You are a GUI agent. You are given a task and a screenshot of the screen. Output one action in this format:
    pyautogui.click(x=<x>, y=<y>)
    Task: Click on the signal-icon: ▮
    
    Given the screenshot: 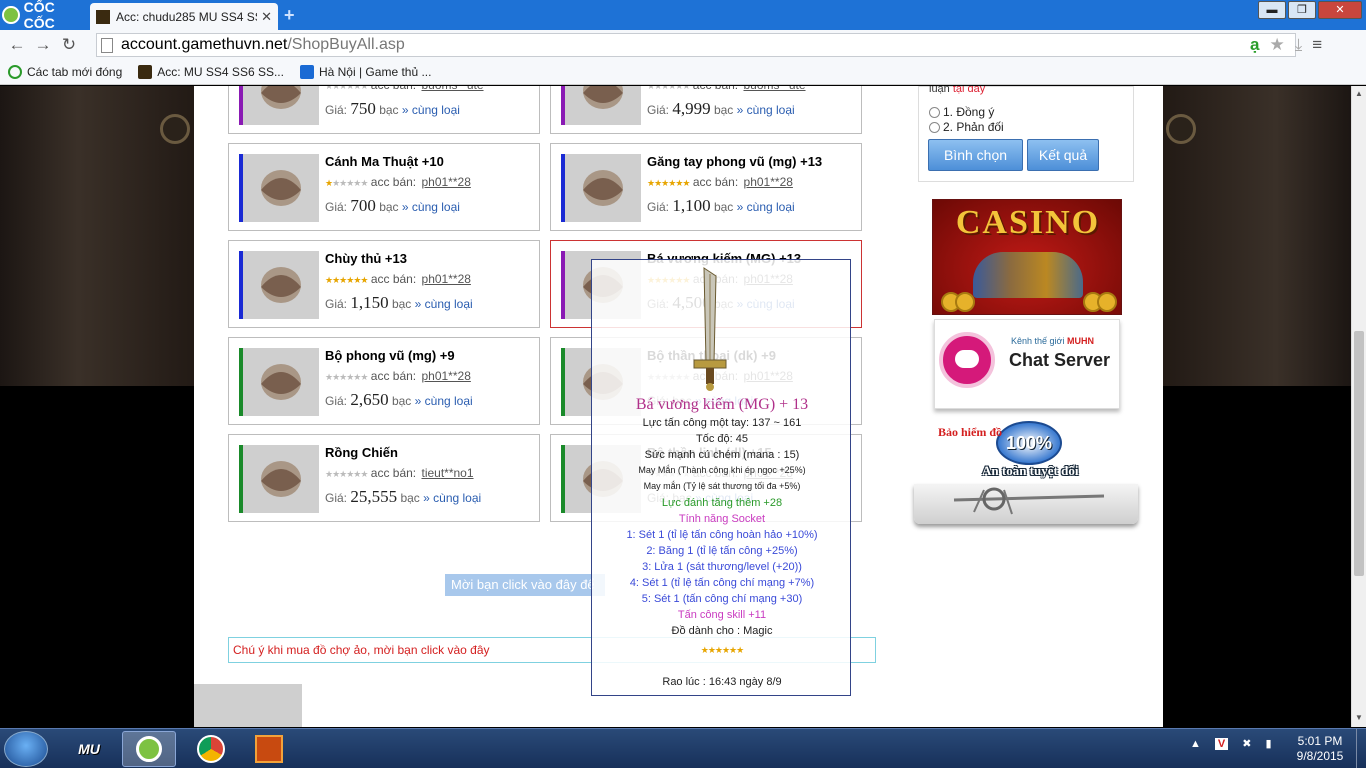 What is the action you would take?
    pyautogui.click(x=1268, y=743)
    